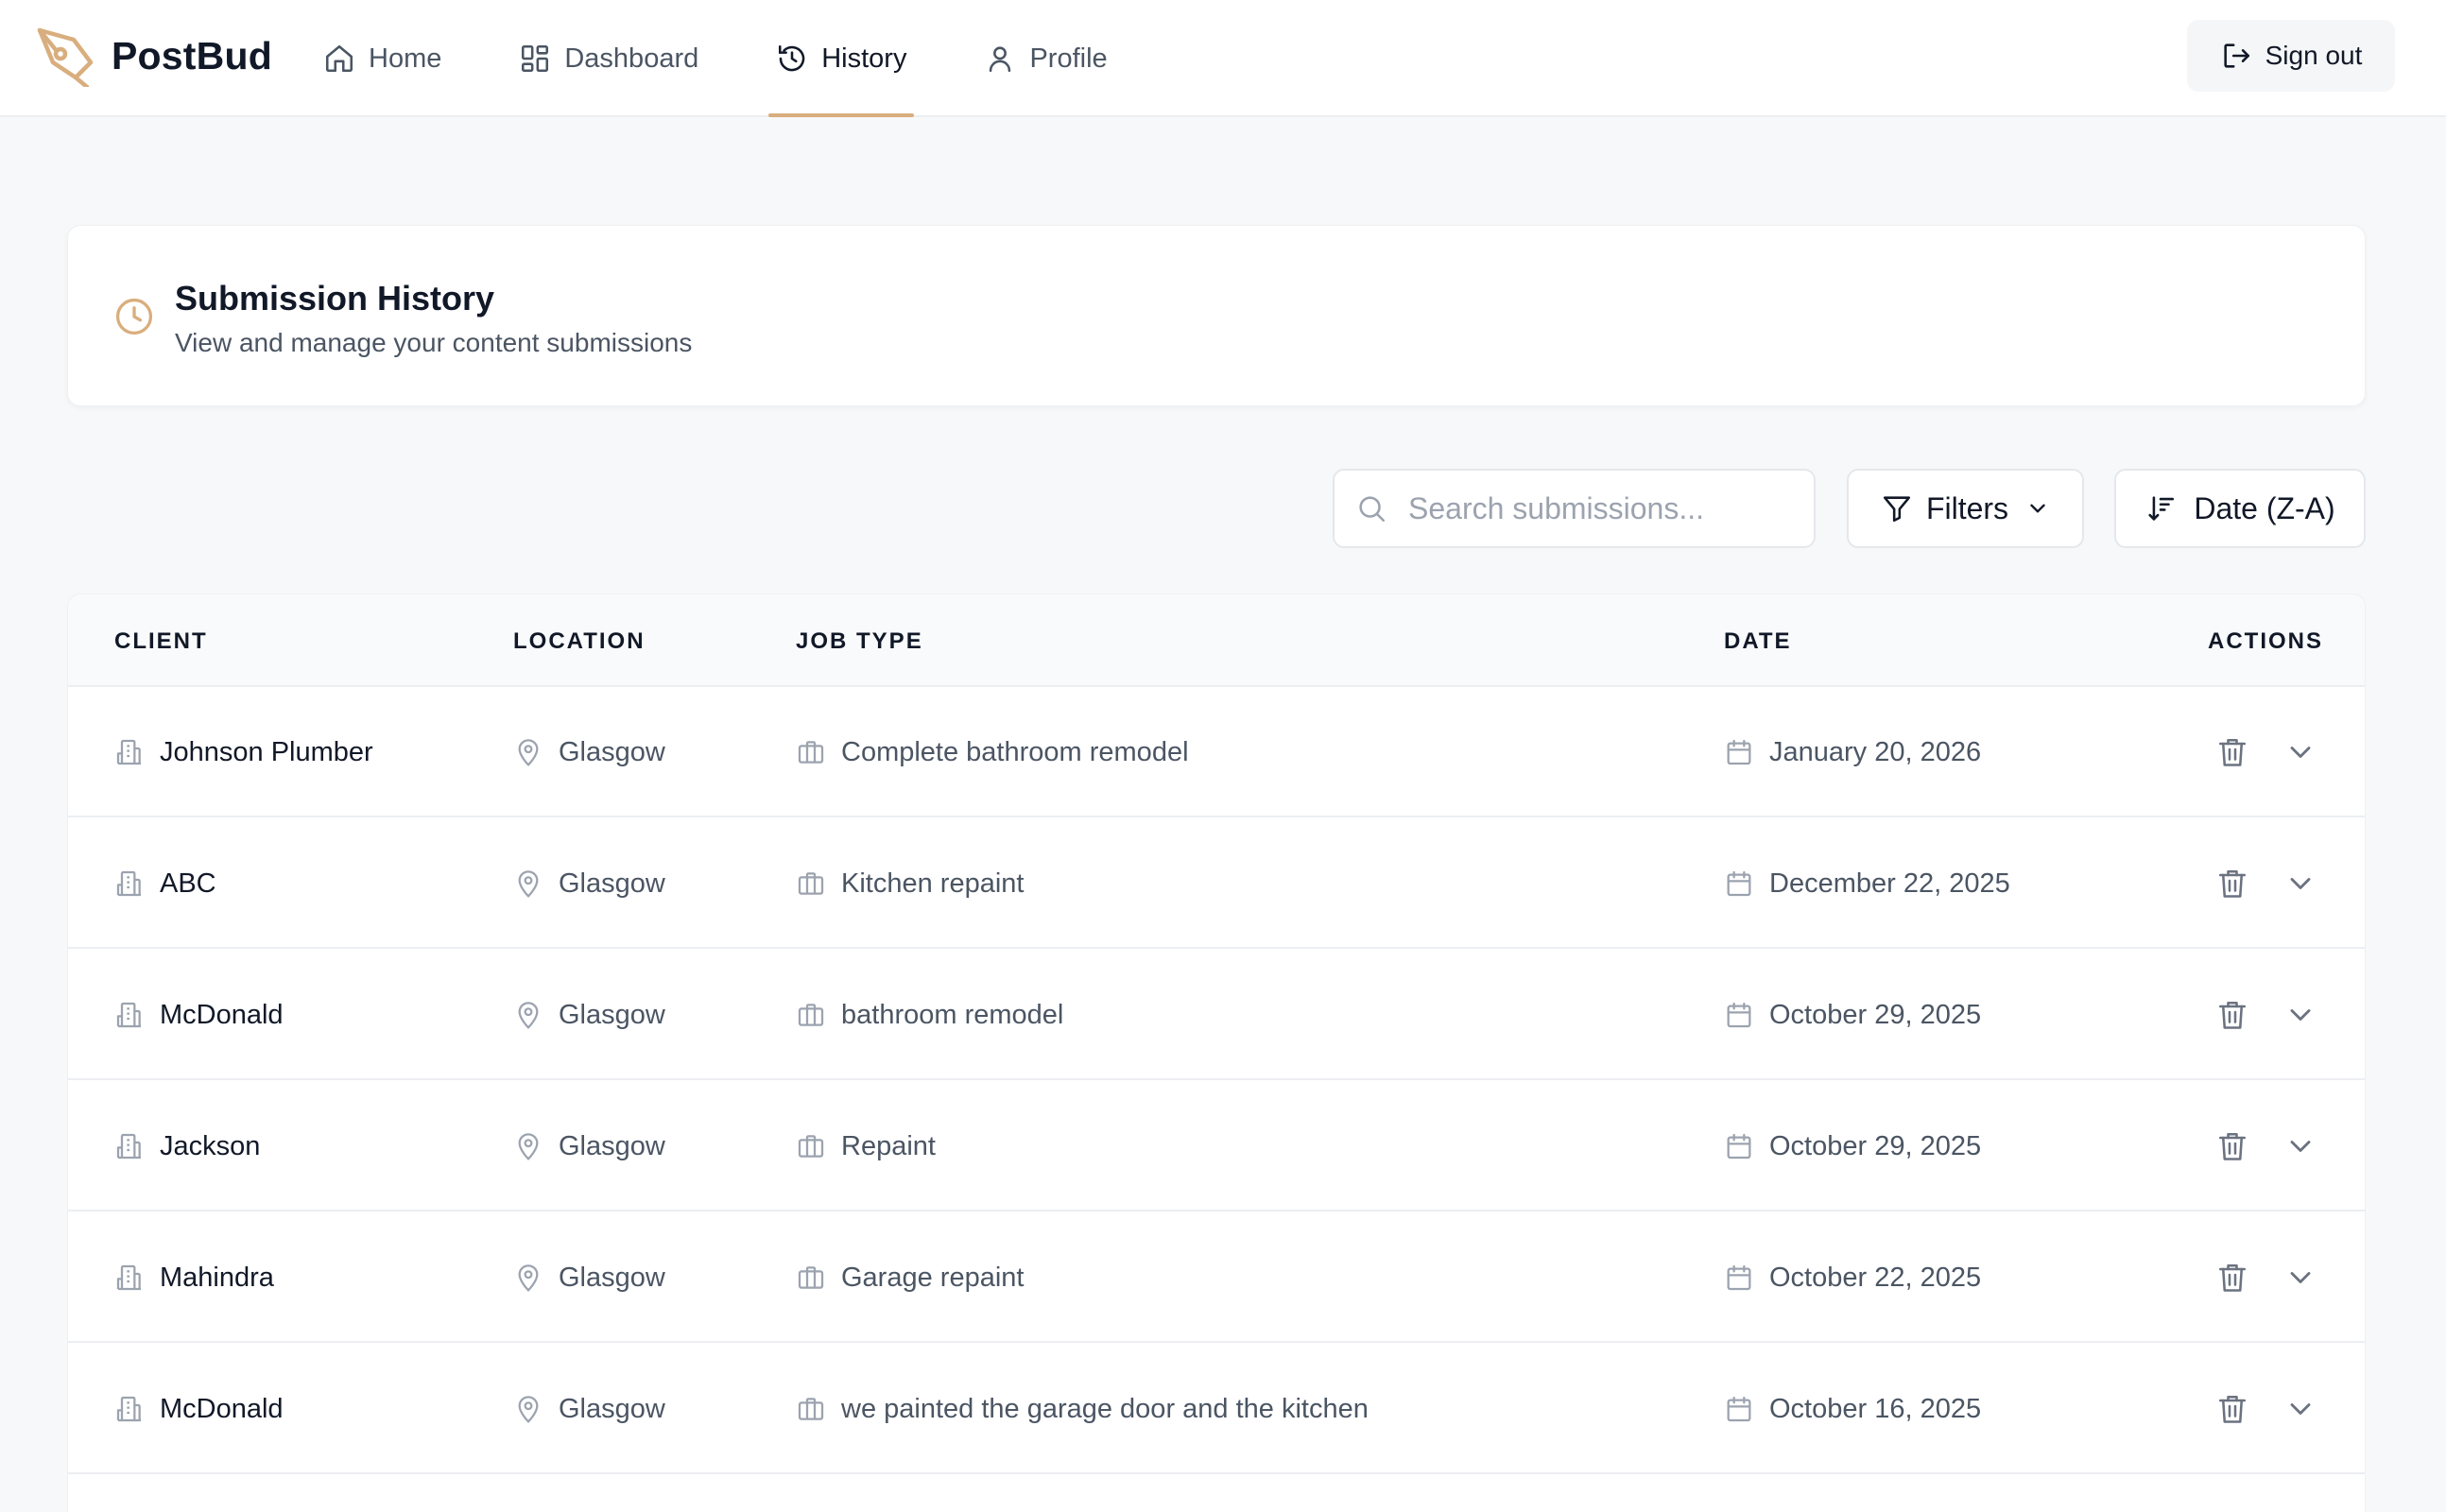 The width and height of the screenshot is (2446, 1512). Describe the element at coordinates (335, 298) in the screenshot. I see `page-title: Submission History` at that location.